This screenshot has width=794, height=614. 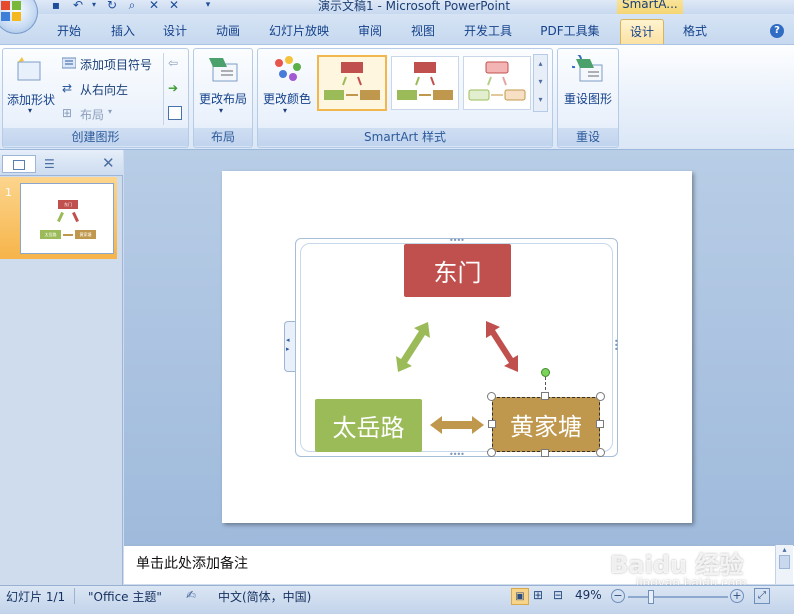 What do you see at coordinates (174, 6) in the screenshot?
I see `close-doc-icon: ✕` at bounding box center [174, 6].